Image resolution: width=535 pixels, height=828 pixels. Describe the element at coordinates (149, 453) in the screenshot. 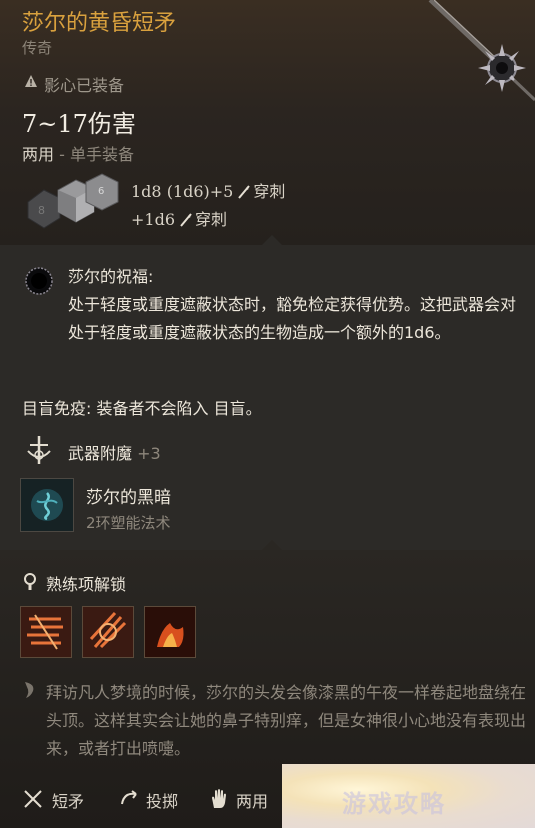

I see `enchant-value: +3` at that location.